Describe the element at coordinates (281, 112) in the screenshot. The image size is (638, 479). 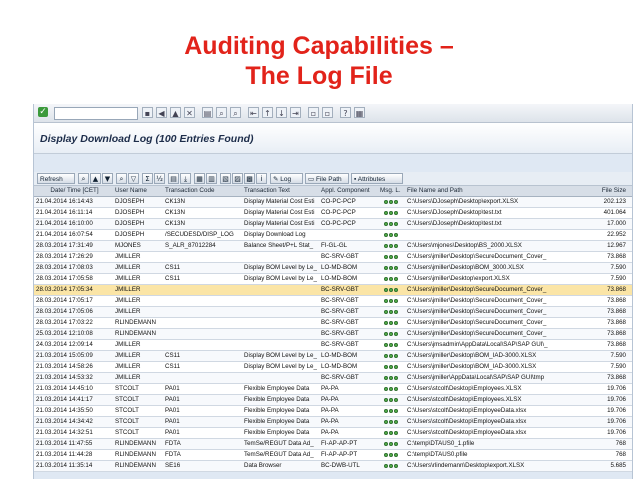
I see `next-page-icon: ↓` at that location.